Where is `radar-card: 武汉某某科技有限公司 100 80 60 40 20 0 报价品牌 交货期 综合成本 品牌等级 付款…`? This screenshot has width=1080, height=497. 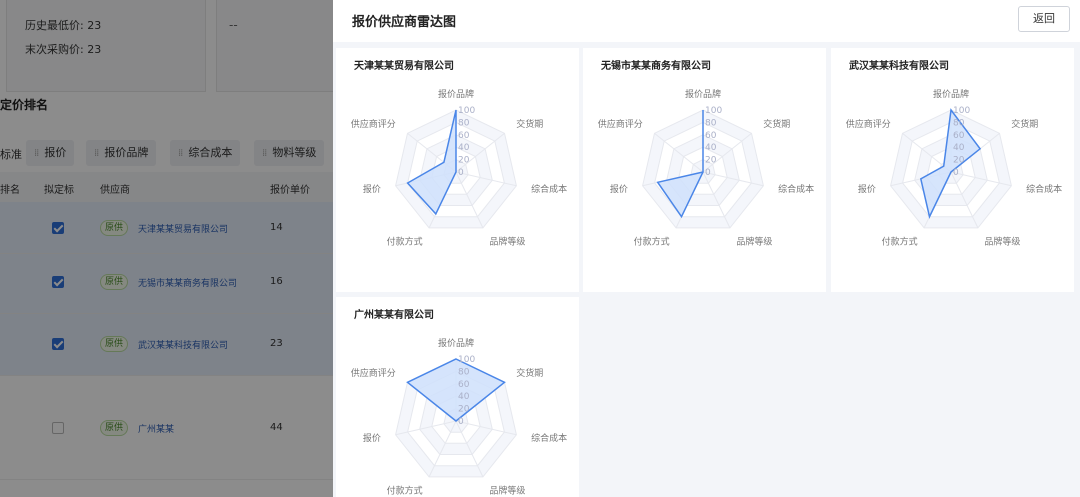
radar-card: 武汉某某科技有限公司 100 80 60 40 20 0 报价品牌 交货期 综合成本 品牌等级 付款… is located at coordinates (952, 170).